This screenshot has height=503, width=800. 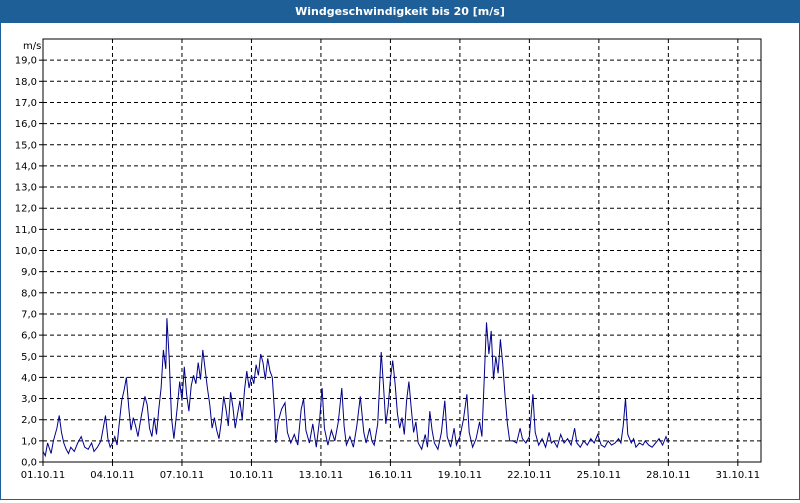 I want to click on x-tick-label: 19.10.11, so click(x=460, y=475).